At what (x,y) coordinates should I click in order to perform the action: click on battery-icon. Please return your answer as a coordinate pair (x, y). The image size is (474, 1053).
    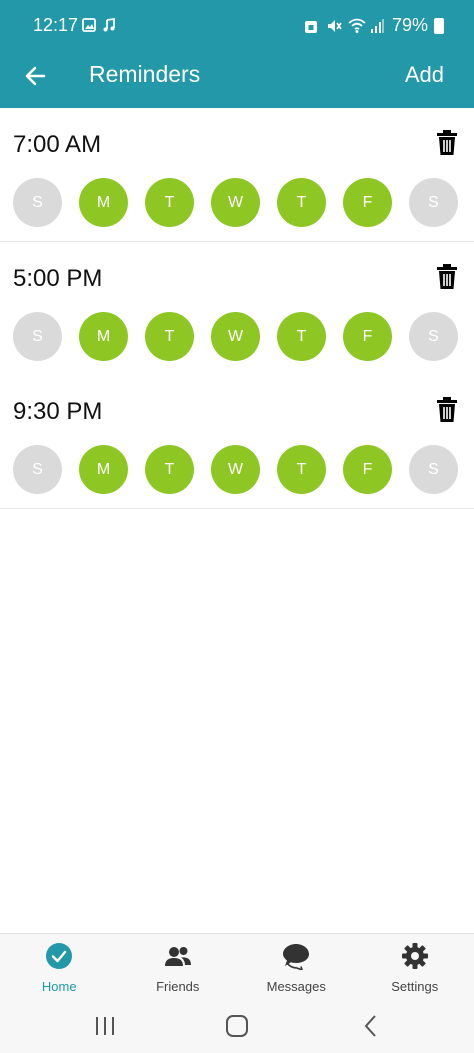
    Looking at the image, I should click on (439, 25).